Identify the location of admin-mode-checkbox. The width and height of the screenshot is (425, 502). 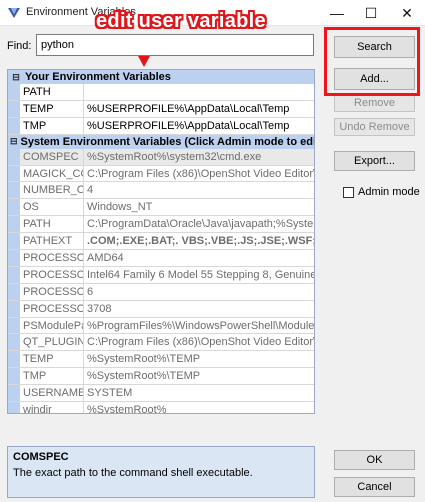
(348, 192).